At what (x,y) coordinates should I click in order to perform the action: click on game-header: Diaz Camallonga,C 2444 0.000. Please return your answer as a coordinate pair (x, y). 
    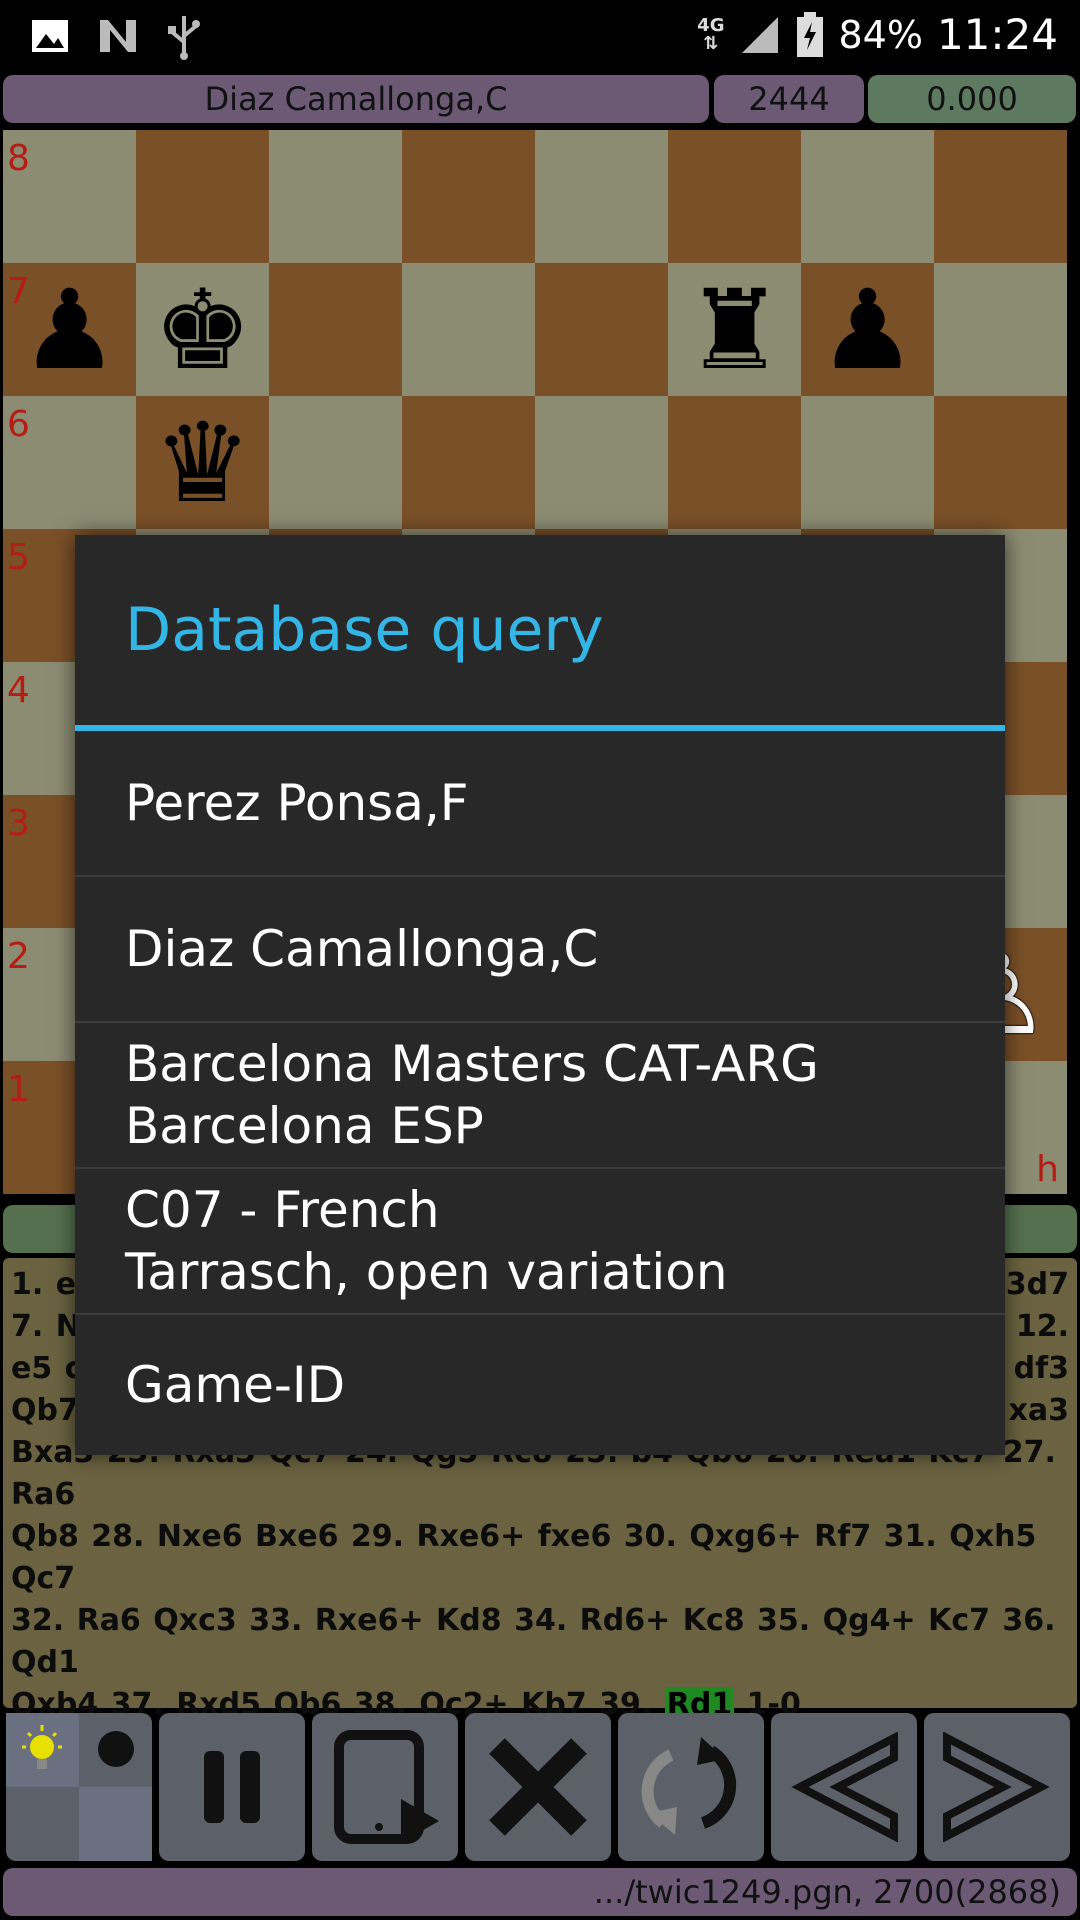
    Looking at the image, I should click on (540, 100).